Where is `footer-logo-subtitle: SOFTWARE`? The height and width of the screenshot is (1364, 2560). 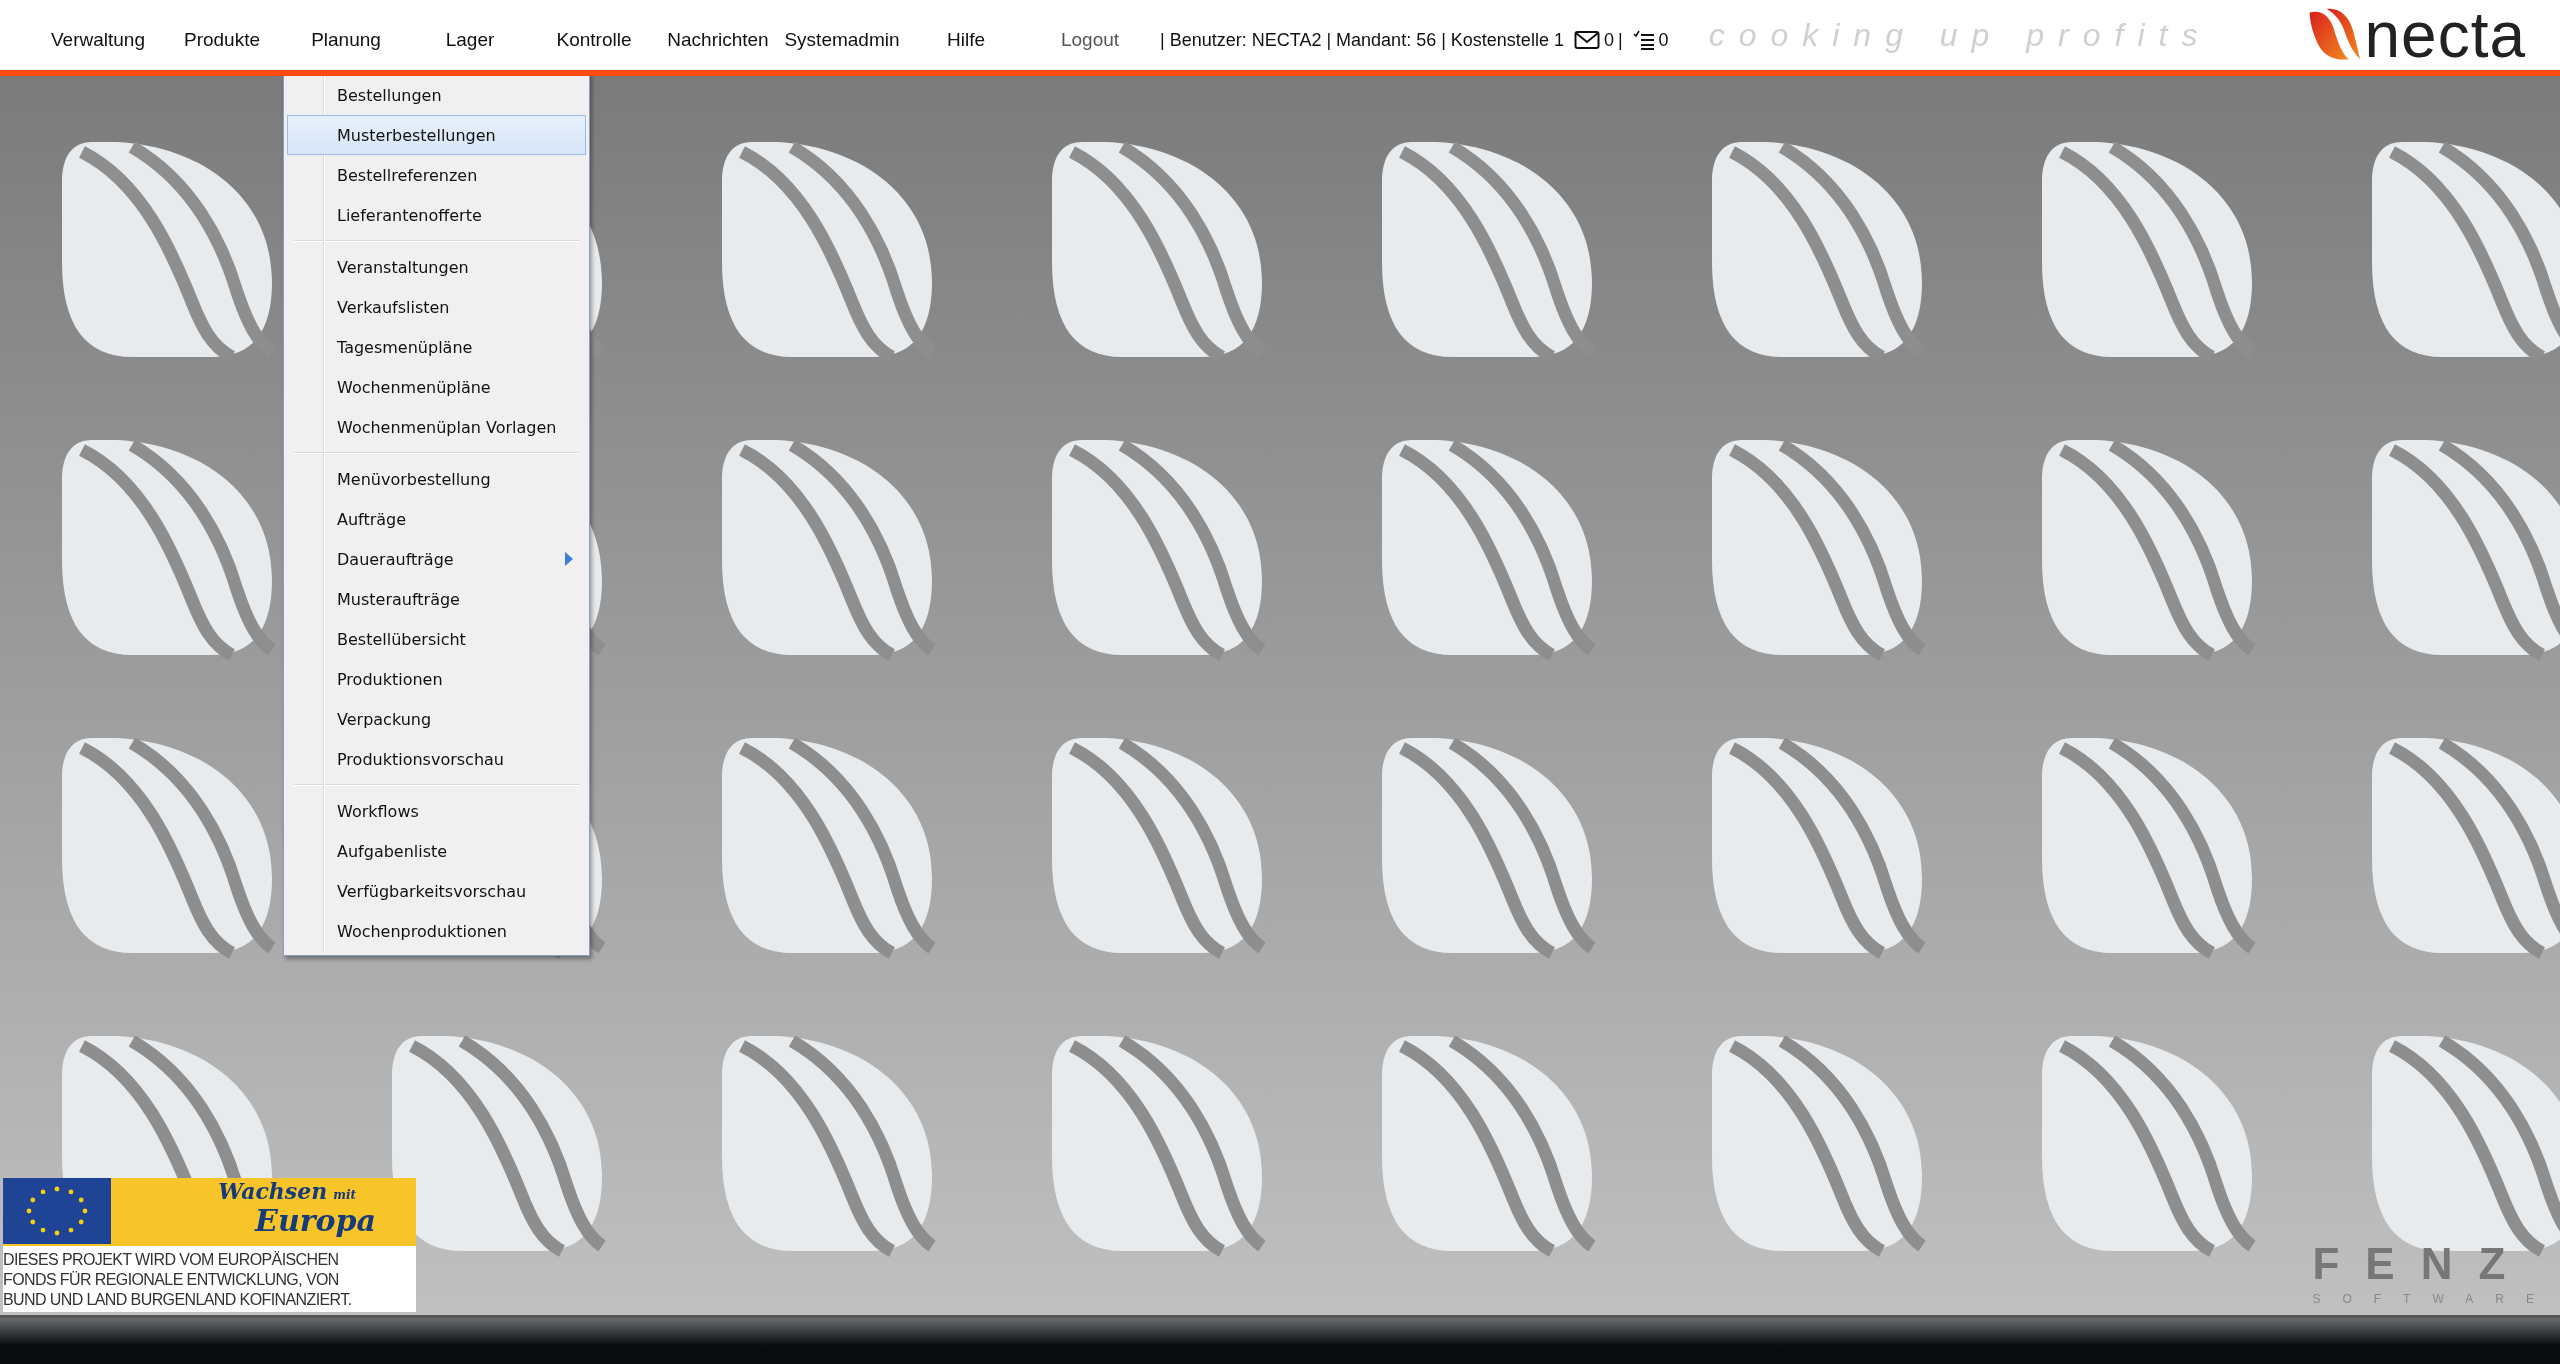 footer-logo-subtitle: SOFTWARE is located at coordinates (2434, 1299).